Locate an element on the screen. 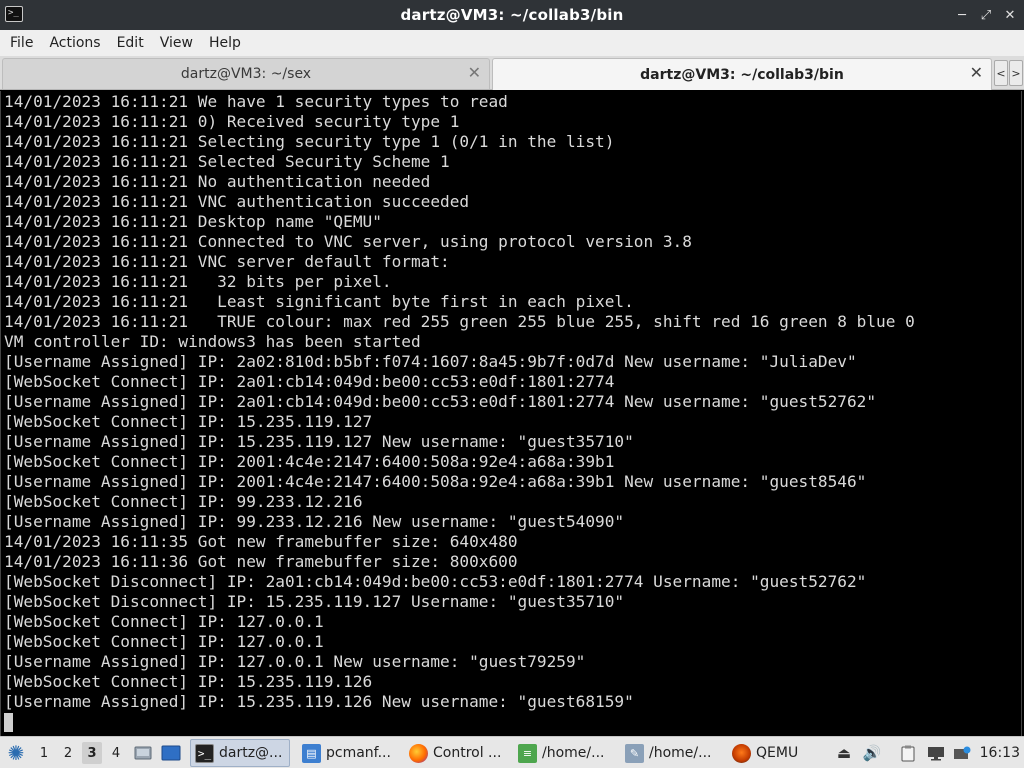  text-editor-icon: ≡ is located at coordinates (527, 753).